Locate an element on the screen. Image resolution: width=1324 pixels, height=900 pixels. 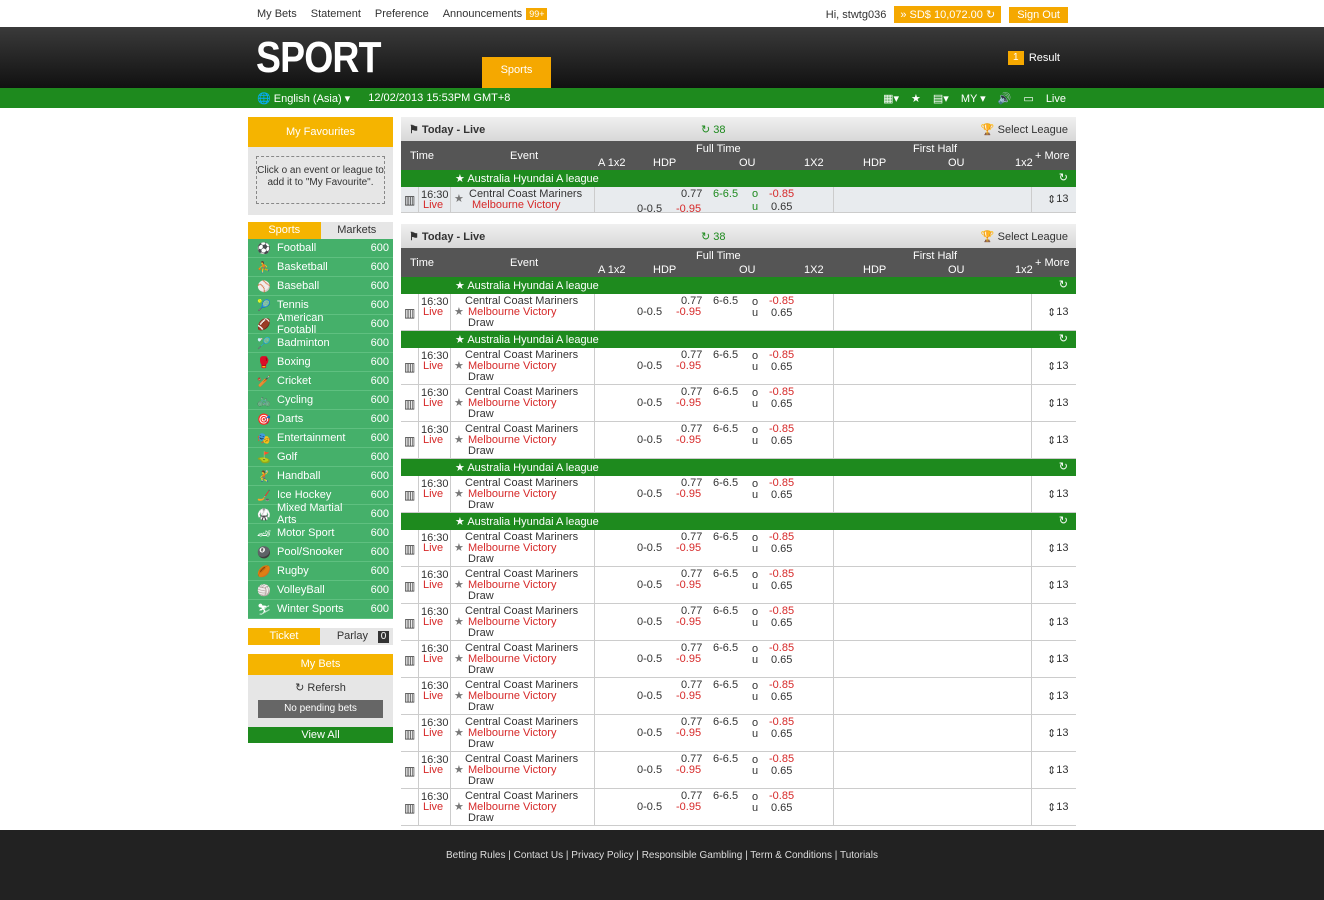
language-selector: 🌐 English (Asia) ▾ is located at coordinates (303, 98).